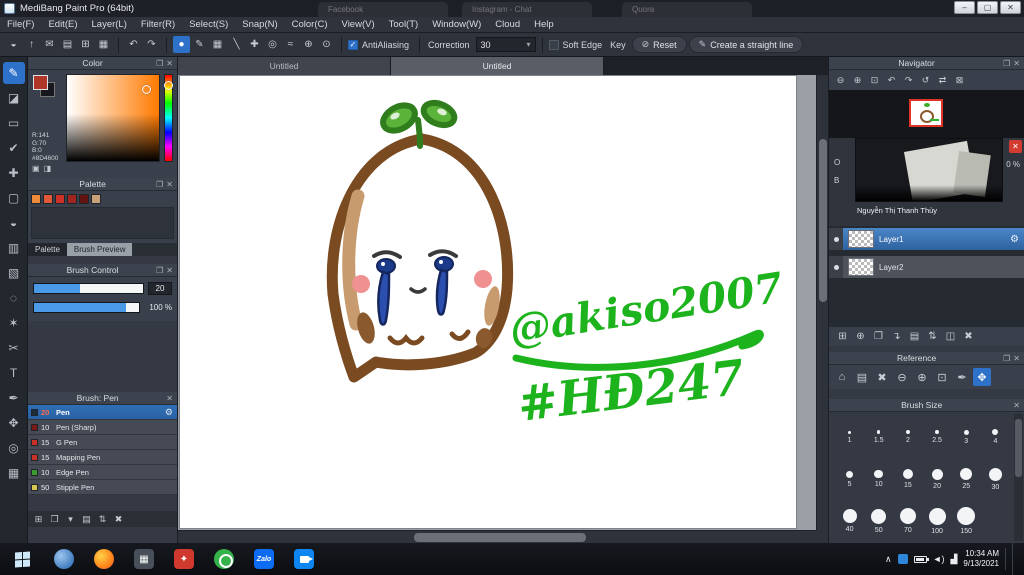 Image resolution: width=1024 pixels, height=575 pixels. Describe the element at coordinates (964, 7) in the screenshot. I see `minimize-button: –` at that location.